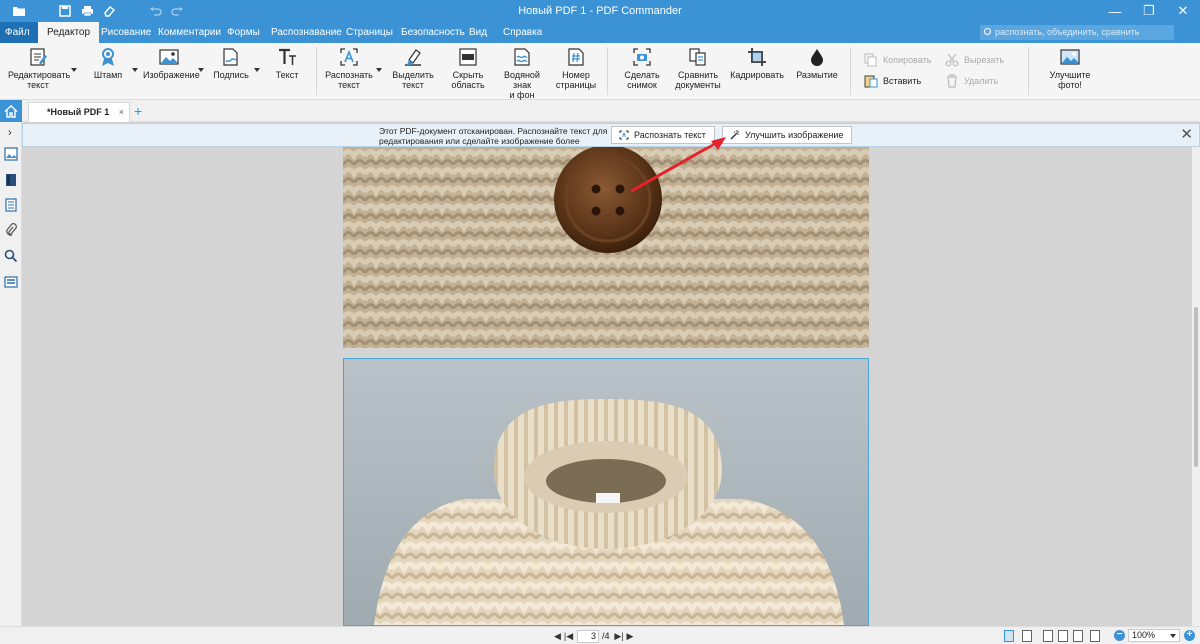 Image resolution: width=1200 pixels, height=644 pixels. I want to click on document-tab-bar: *Новый PDF 1 × +, so click(611, 111).